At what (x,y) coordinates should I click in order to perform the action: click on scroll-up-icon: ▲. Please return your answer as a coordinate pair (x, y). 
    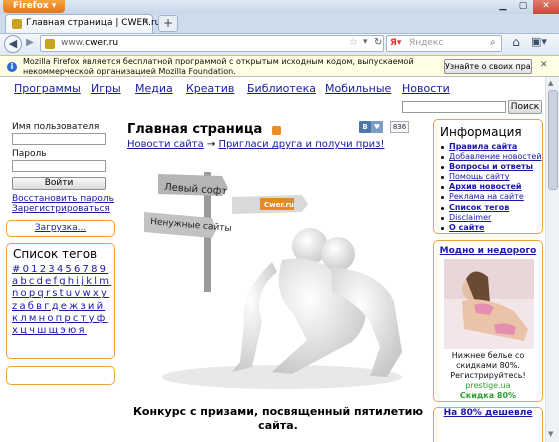
    Looking at the image, I should click on (550, 83).